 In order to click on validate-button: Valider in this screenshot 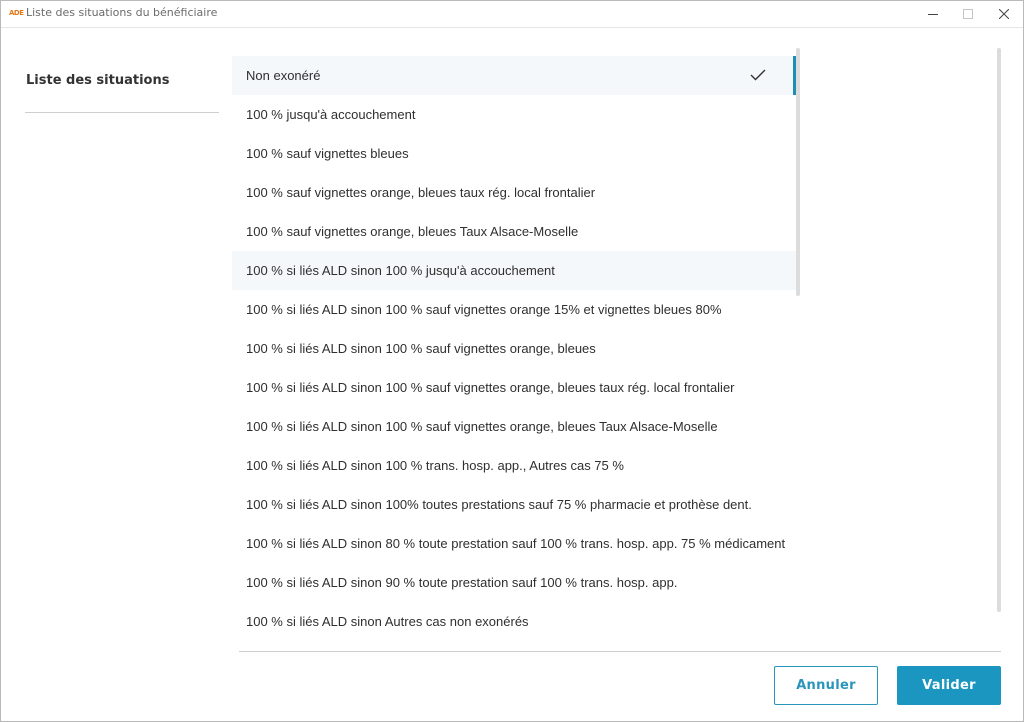, I will do `click(949, 685)`.